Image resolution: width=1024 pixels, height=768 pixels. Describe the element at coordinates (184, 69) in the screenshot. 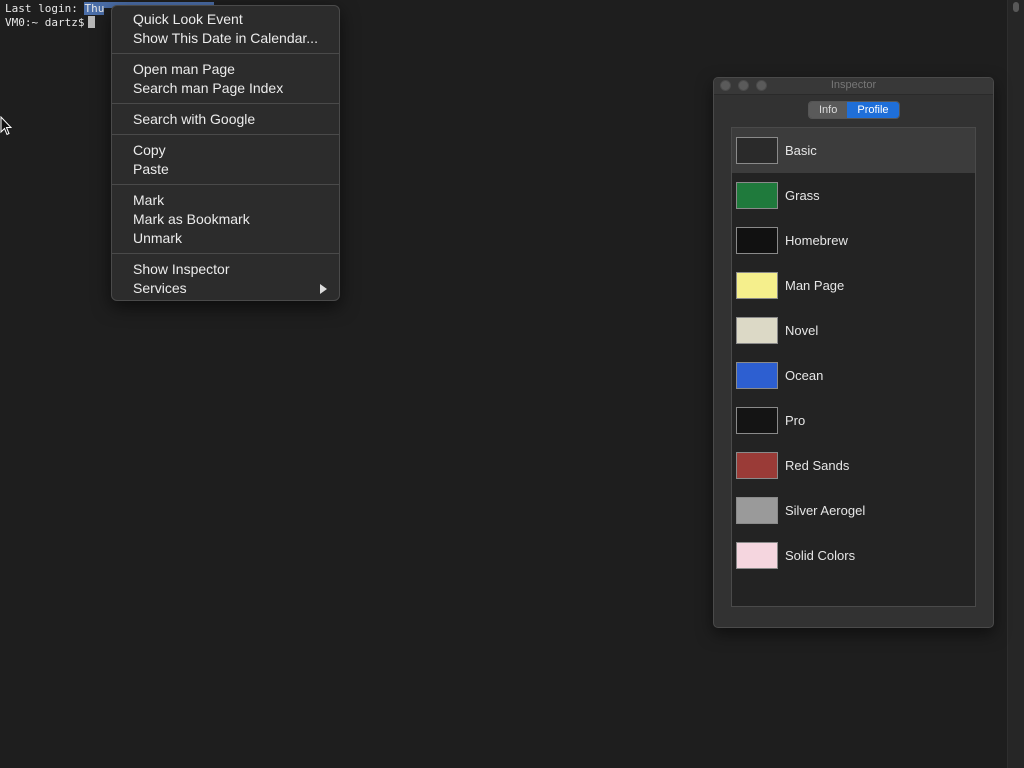

I see `menu-item-label: Open man Page` at that location.